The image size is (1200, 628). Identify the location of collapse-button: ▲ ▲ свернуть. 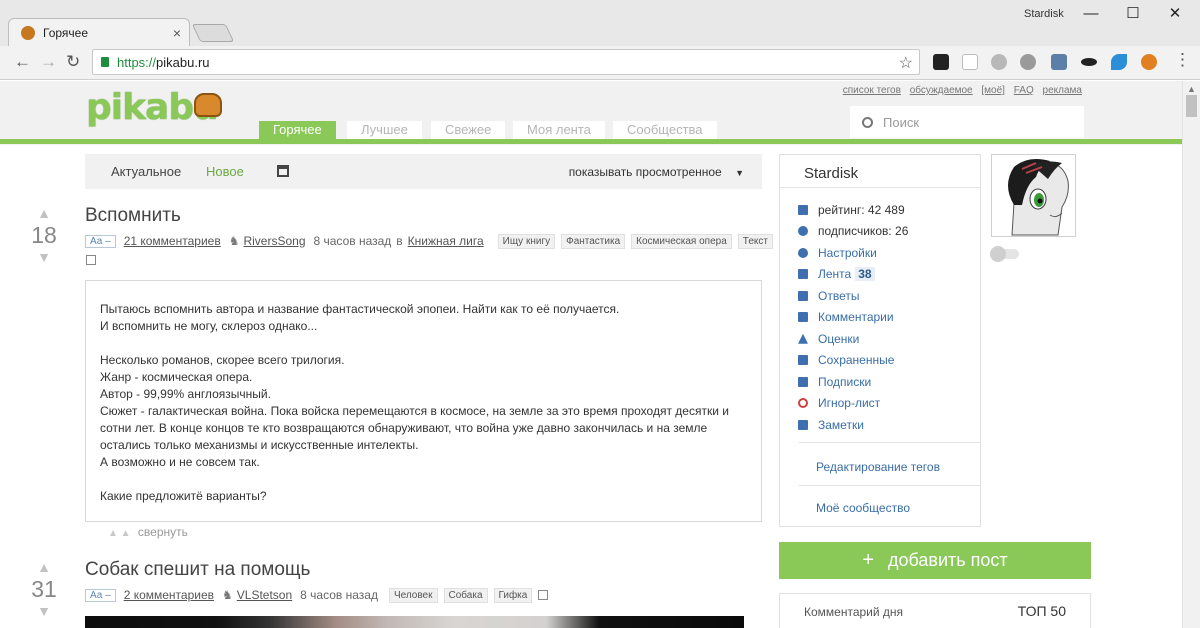
(148, 532).